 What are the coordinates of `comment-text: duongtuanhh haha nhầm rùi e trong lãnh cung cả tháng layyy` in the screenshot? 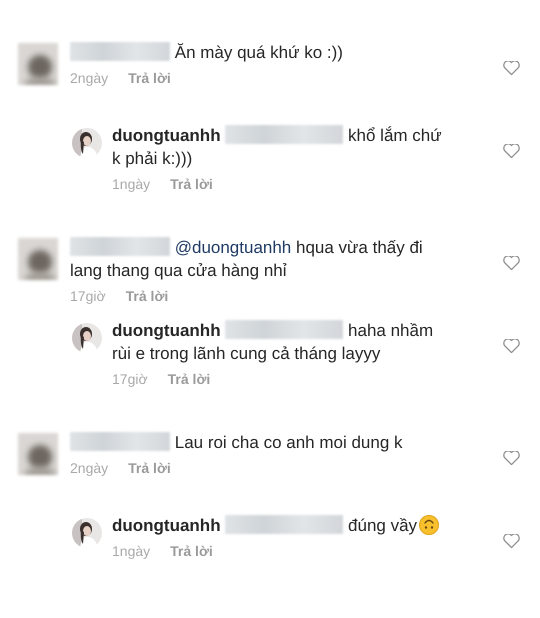 It's located at (273, 342).